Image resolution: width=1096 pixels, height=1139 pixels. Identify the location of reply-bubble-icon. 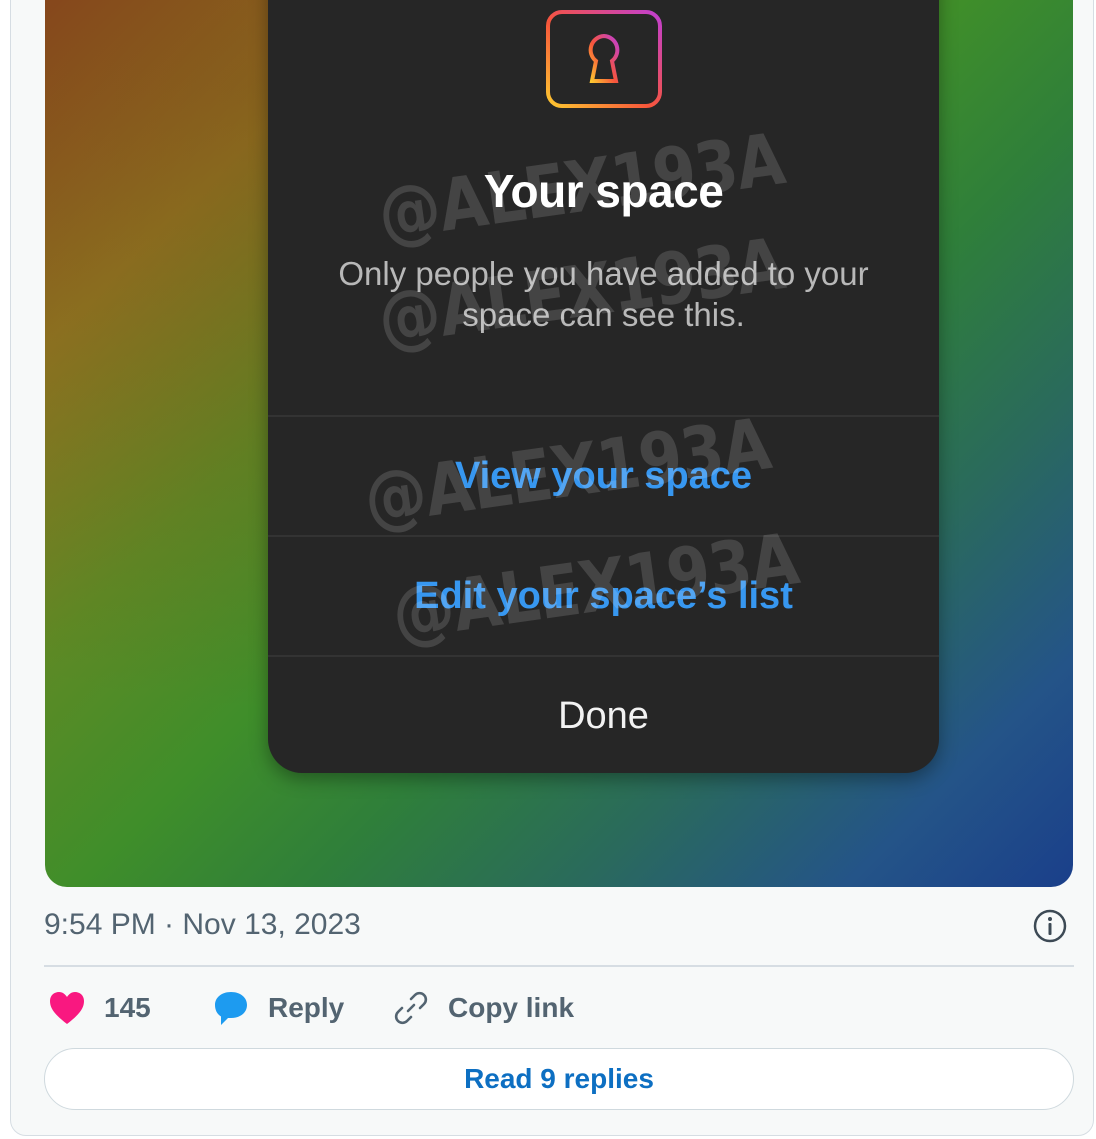
(231, 1008).